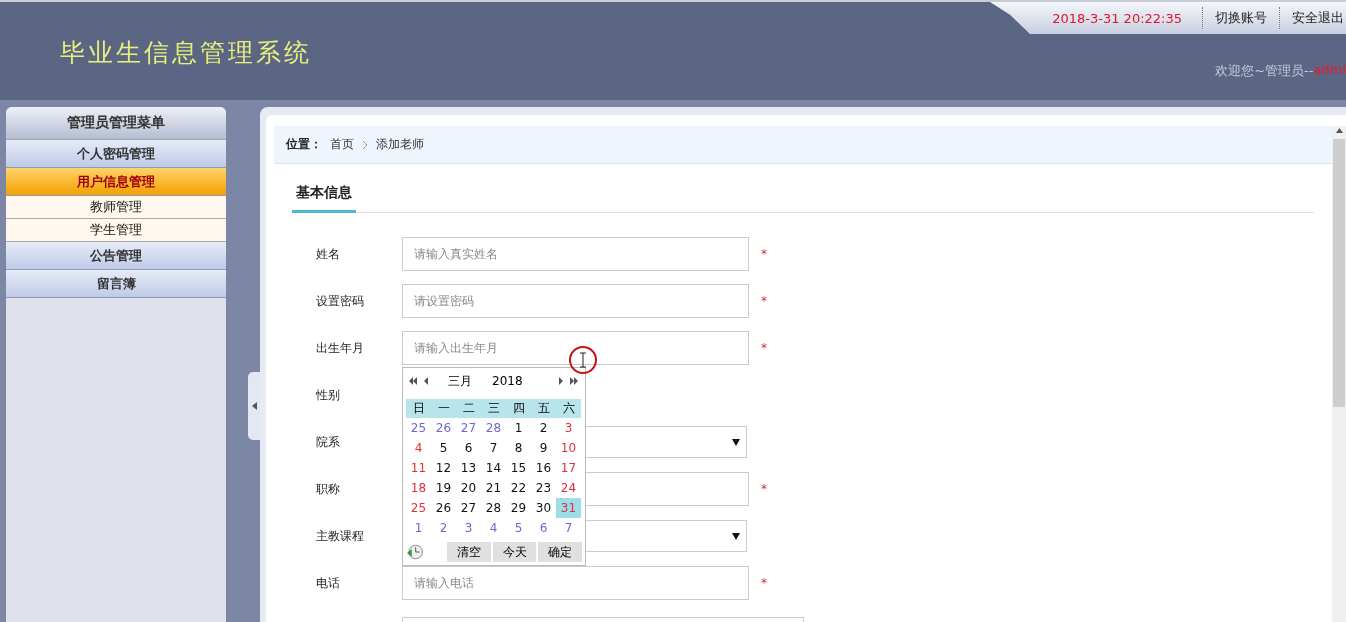  What do you see at coordinates (400, 144) in the screenshot?
I see `breadcrumb-link: 添加老师` at bounding box center [400, 144].